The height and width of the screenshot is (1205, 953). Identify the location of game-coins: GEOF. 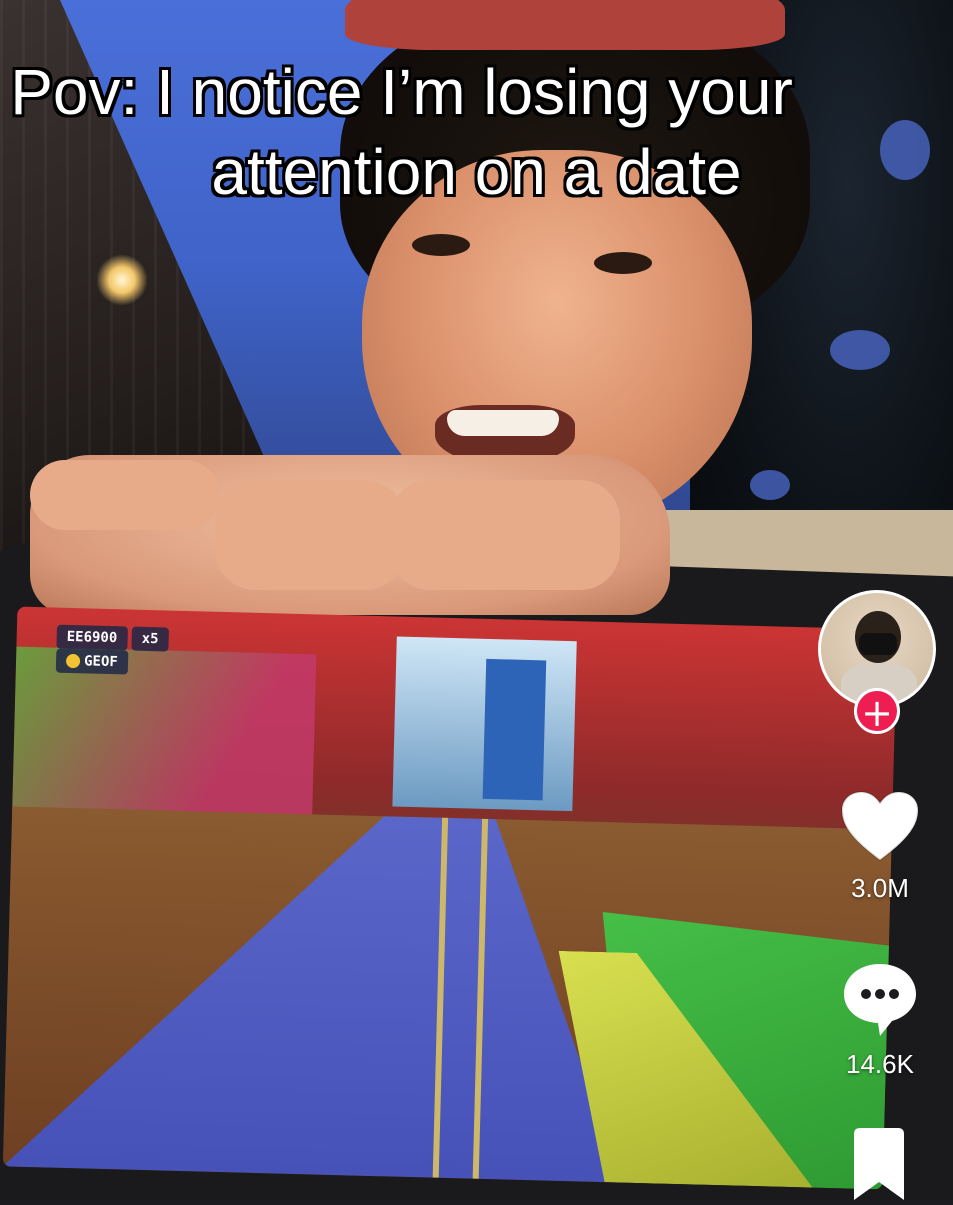
(92, 661).